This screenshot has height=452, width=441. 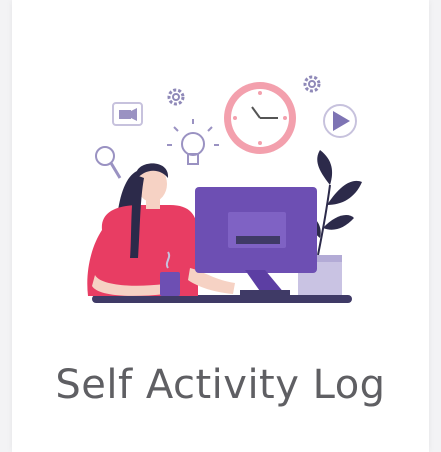 I want to click on page-title: Self Activity Log, so click(x=220, y=385).